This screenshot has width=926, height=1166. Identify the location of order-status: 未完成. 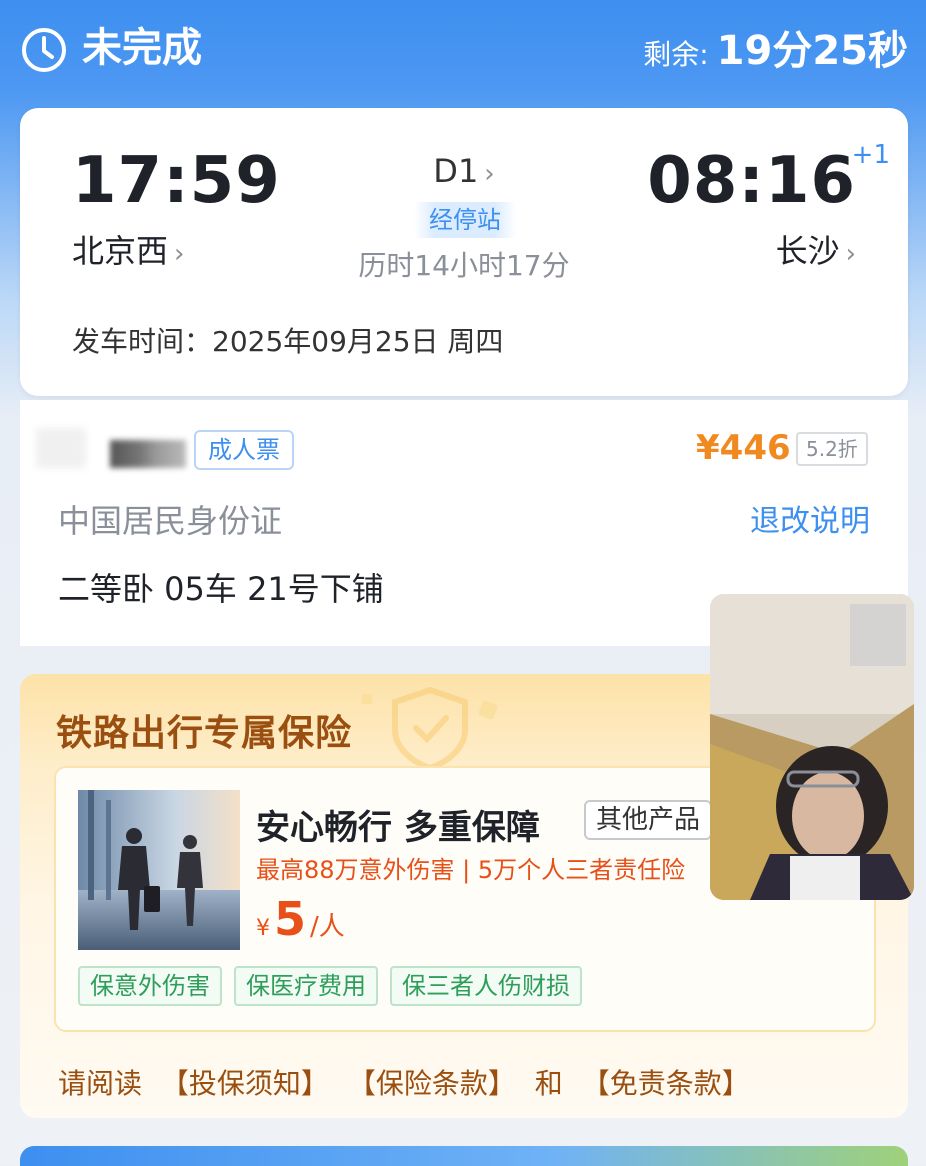
(142, 48).